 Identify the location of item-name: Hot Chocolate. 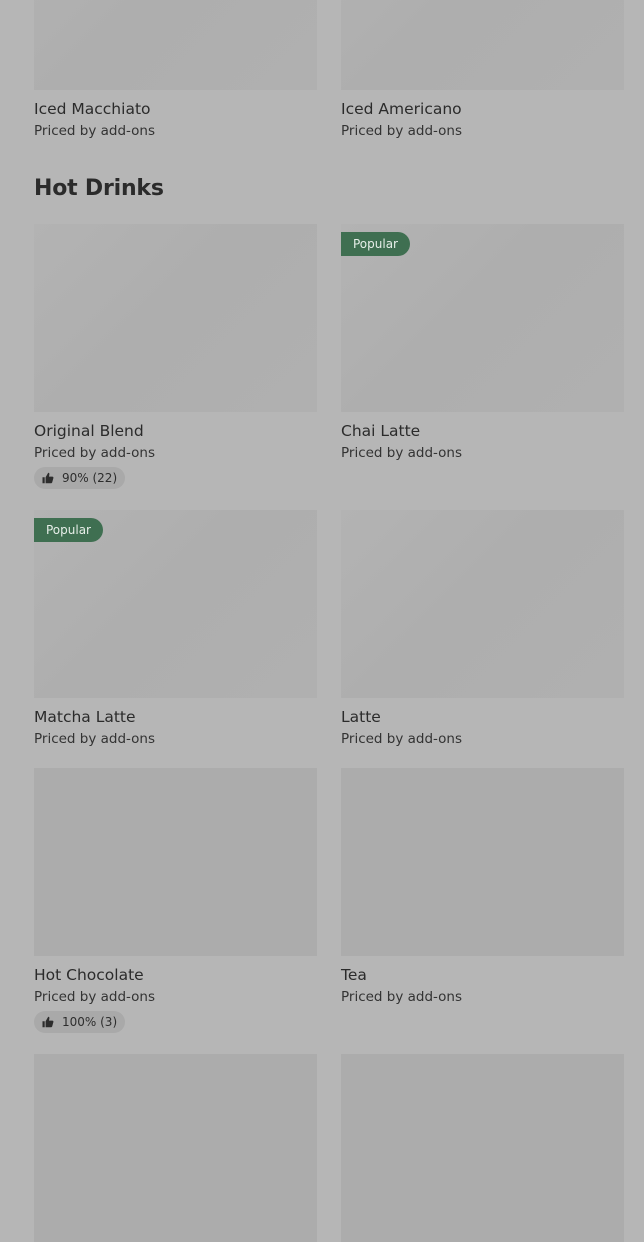
(89, 975).